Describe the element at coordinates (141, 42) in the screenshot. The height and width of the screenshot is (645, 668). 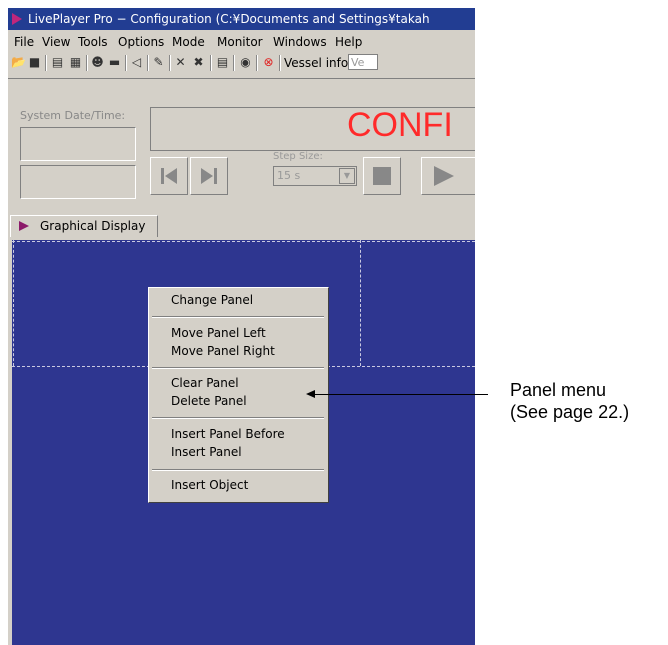
I see `menu-options: Options` at that location.